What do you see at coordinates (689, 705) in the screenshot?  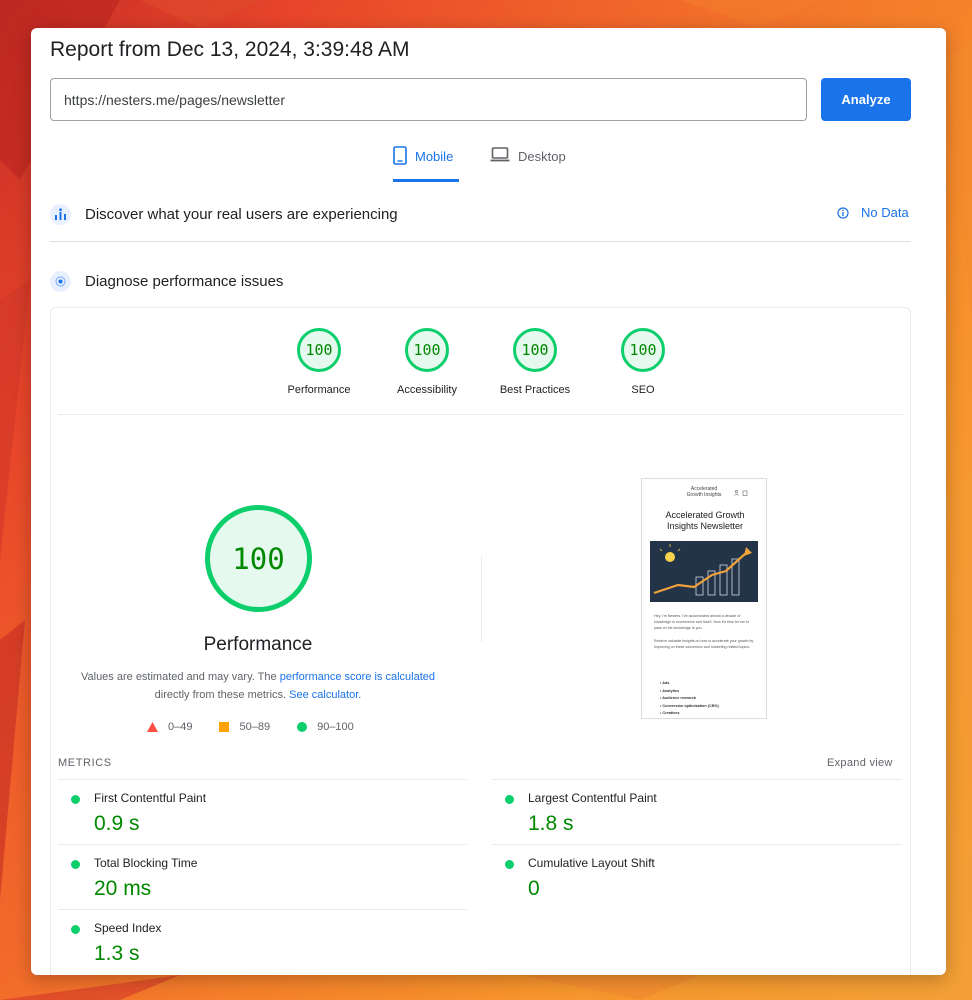 I see `list-item: • Conversion optimization (CRO)` at bounding box center [689, 705].